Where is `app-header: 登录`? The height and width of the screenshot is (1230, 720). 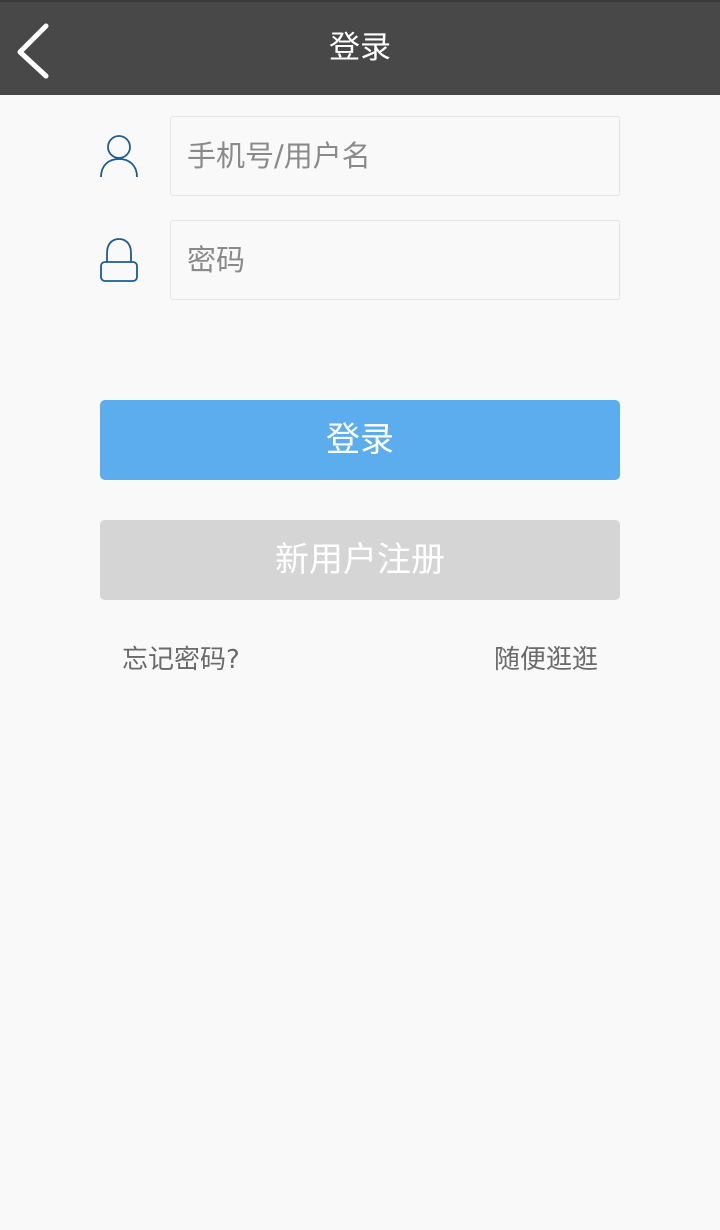
app-header: 登录 is located at coordinates (360, 47).